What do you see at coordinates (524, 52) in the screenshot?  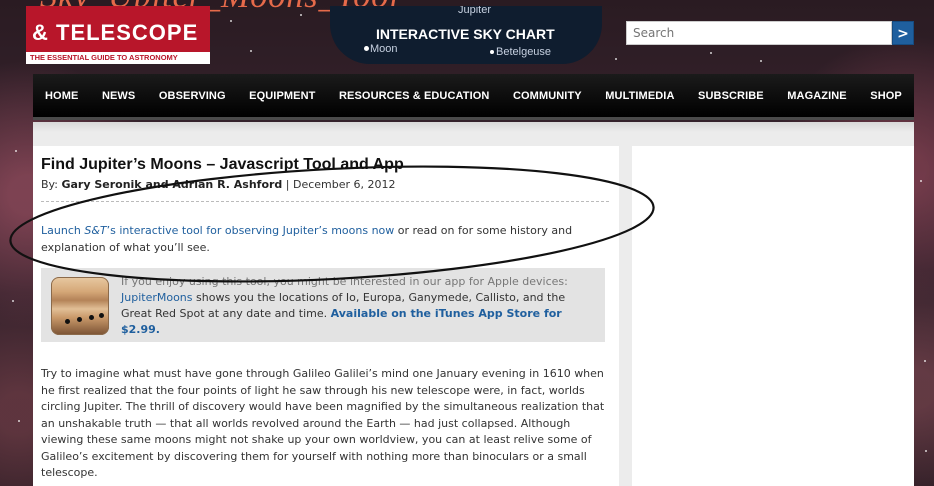 I see `chart-label-betelgeuse: Betelgeuse` at bounding box center [524, 52].